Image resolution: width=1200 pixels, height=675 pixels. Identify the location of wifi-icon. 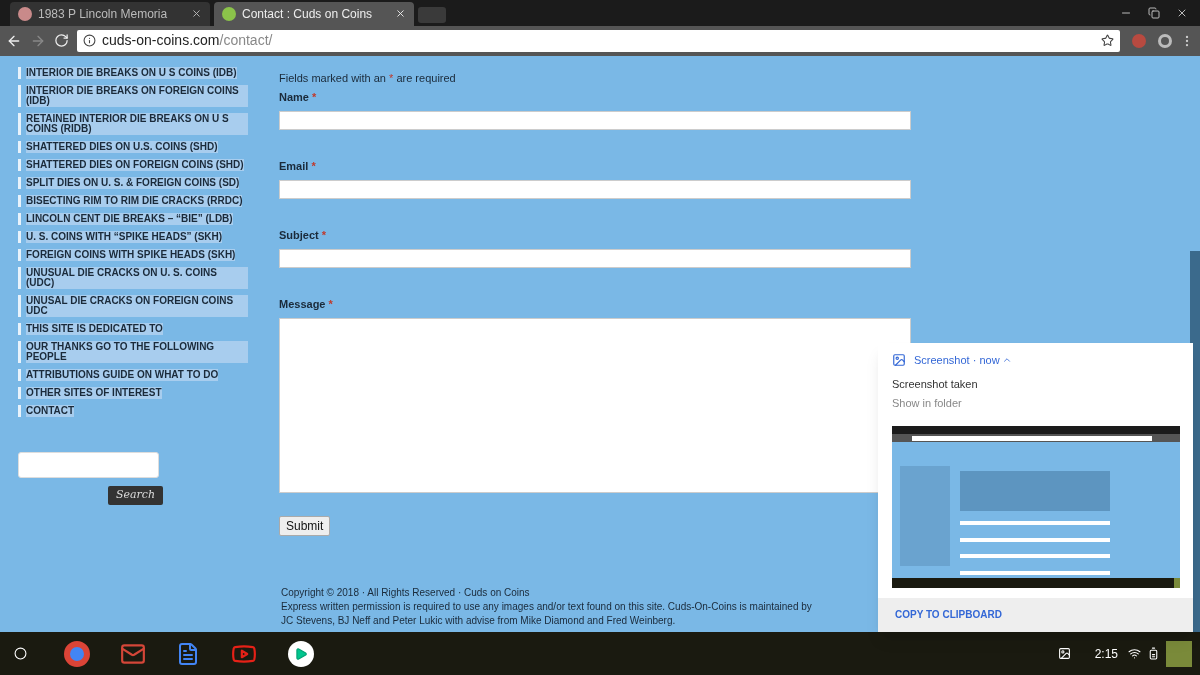
(1134, 654).